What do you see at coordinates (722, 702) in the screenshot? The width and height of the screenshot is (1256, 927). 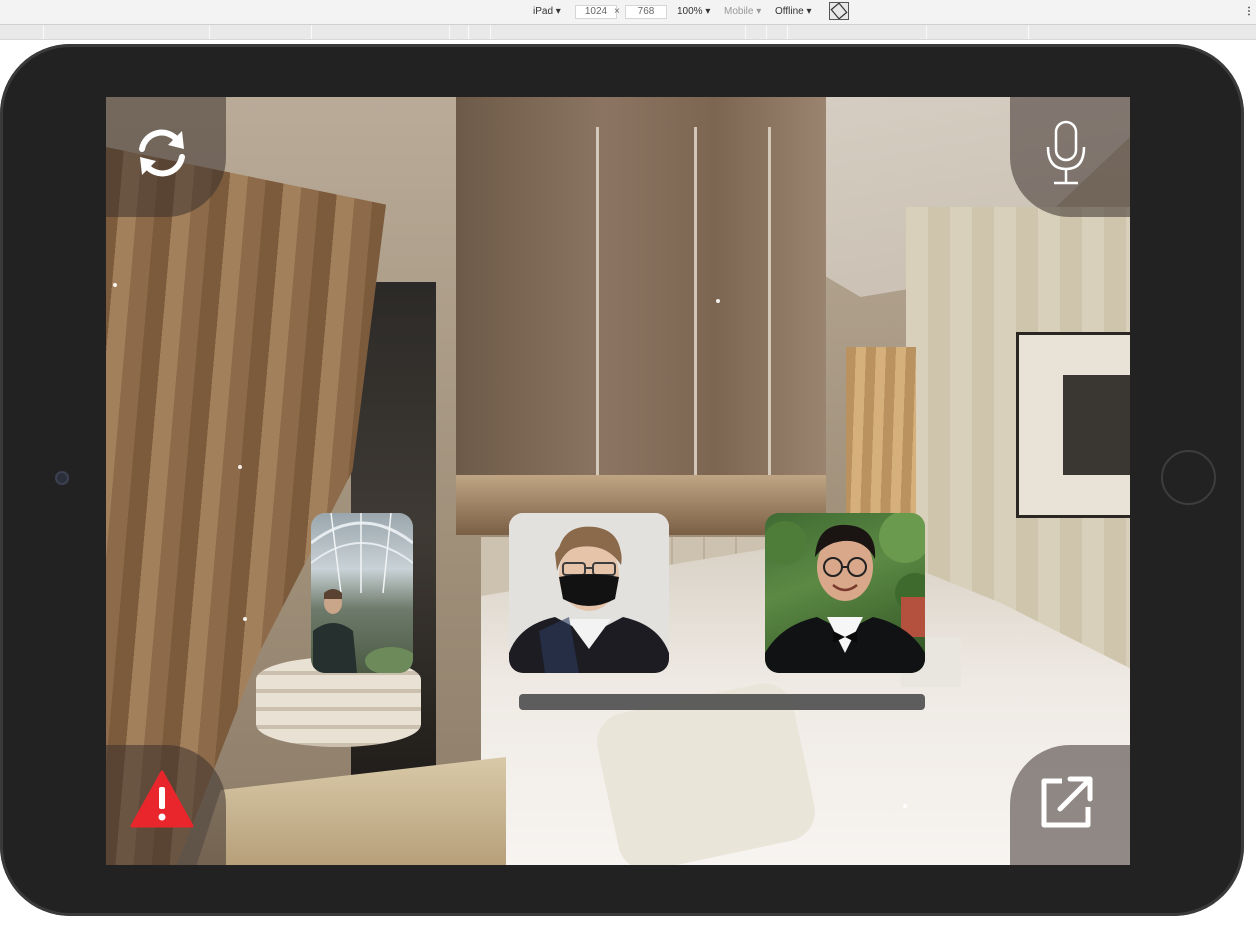 I see `audio-level-bar` at bounding box center [722, 702].